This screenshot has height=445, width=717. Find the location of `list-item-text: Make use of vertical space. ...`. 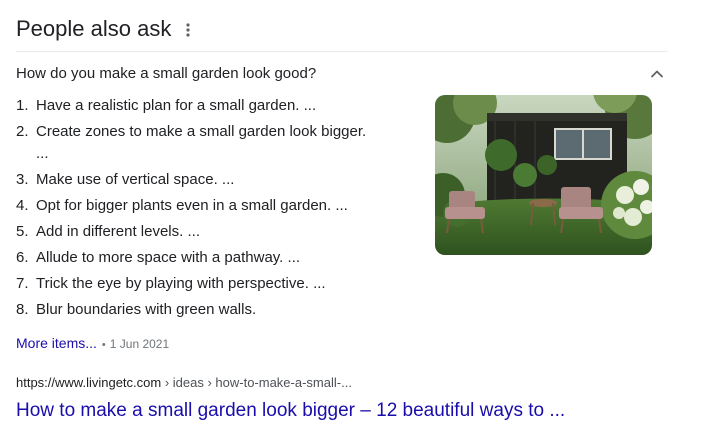

list-item-text: Make use of vertical space. ... is located at coordinates (135, 179).